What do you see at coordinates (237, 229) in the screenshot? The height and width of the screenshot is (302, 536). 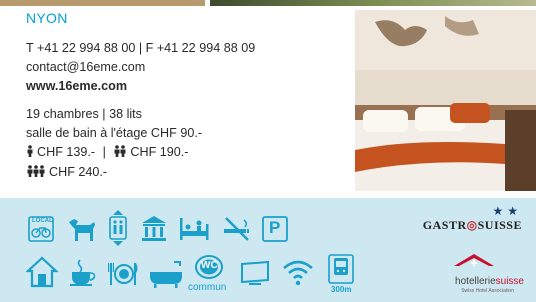 I see `no-smoking-icon` at bounding box center [237, 229].